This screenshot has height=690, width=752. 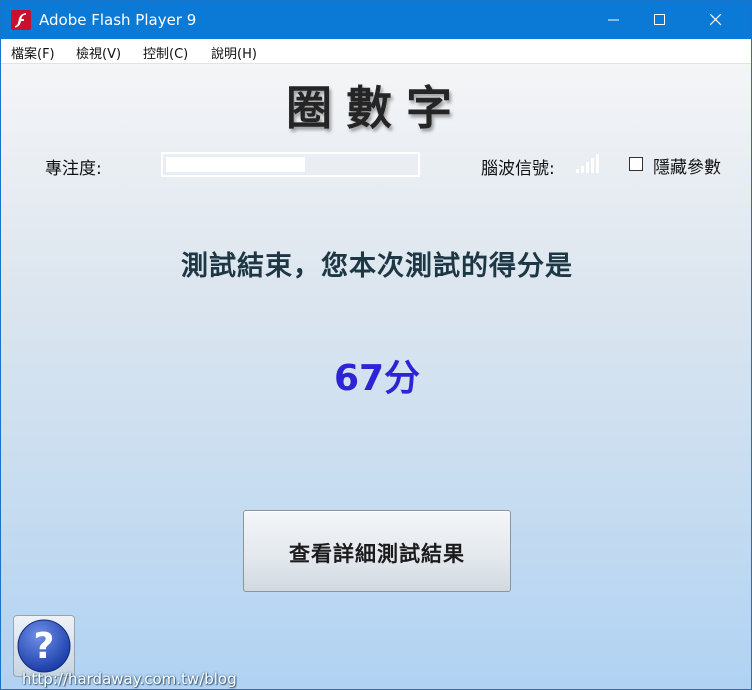 What do you see at coordinates (376, 108) in the screenshot?
I see `app-title: 圈數字` at bounding box center [376, 108].